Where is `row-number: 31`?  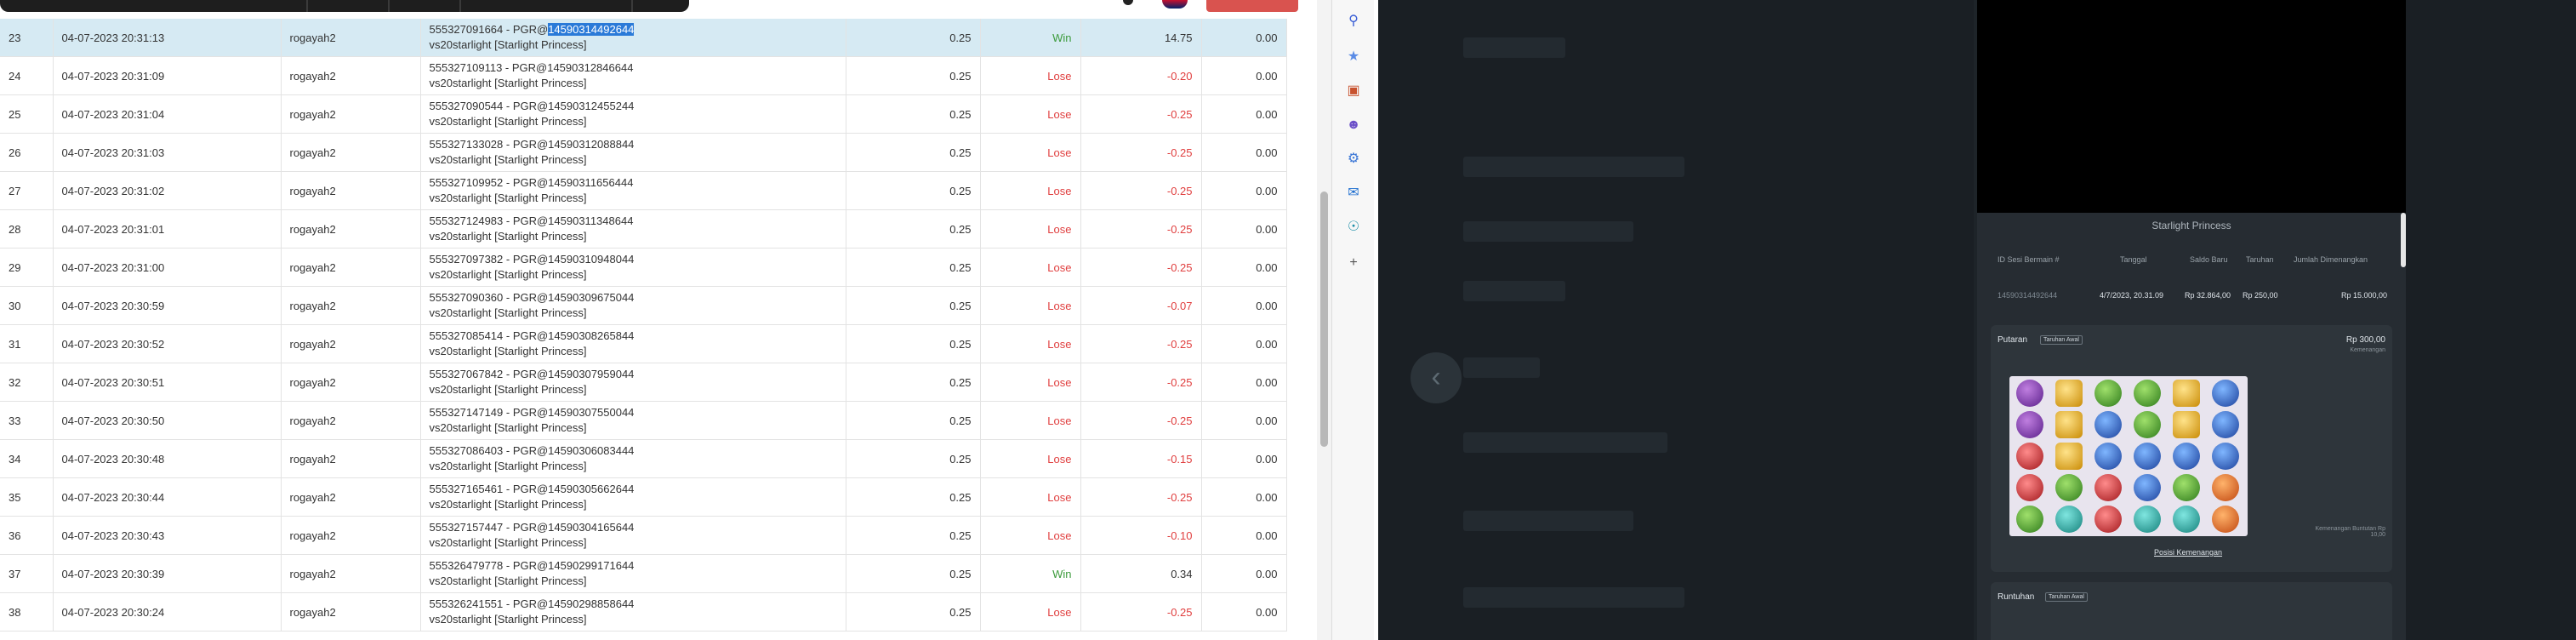 row-number: 31 is located at coordinates (27, 343).